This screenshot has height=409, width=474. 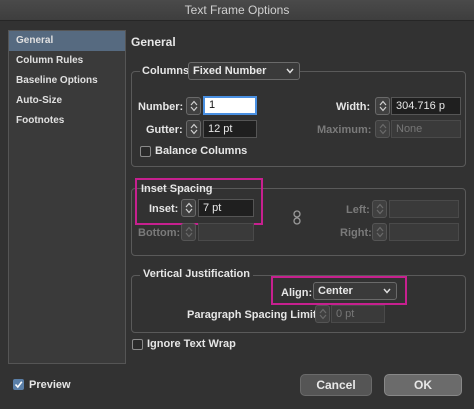 I want to click on gutter-stepper, so click(x=193, y=129).